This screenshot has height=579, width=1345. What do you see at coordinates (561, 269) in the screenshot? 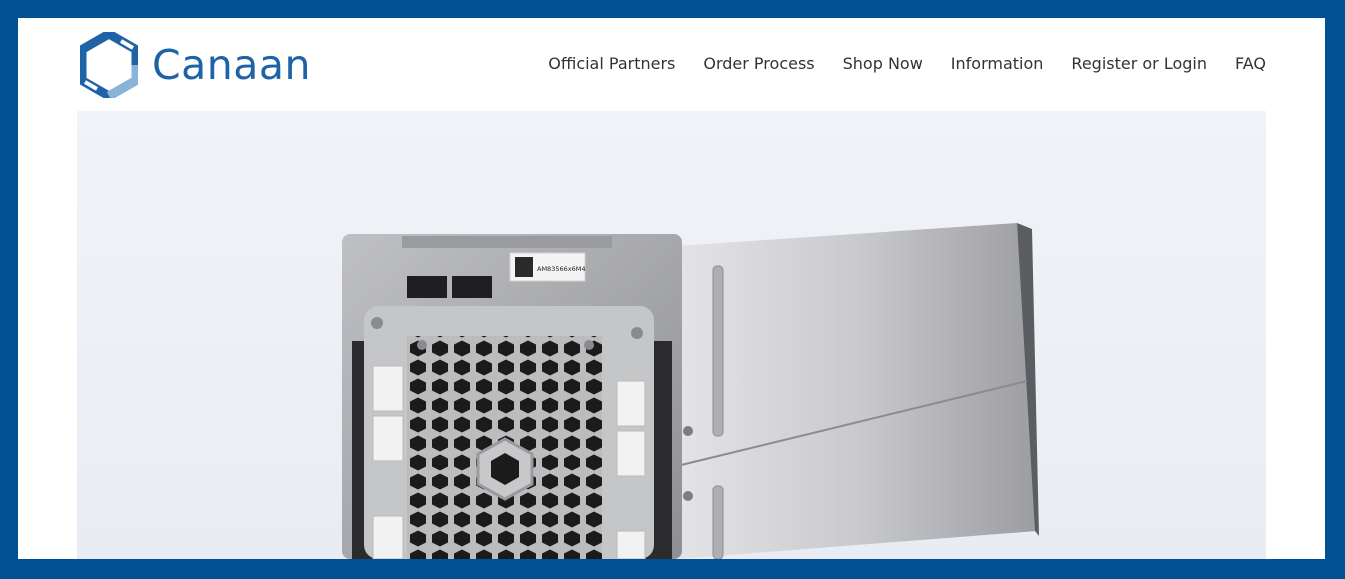
I see `device-label: AM83566x6M4` at bounding box center [561, 269].